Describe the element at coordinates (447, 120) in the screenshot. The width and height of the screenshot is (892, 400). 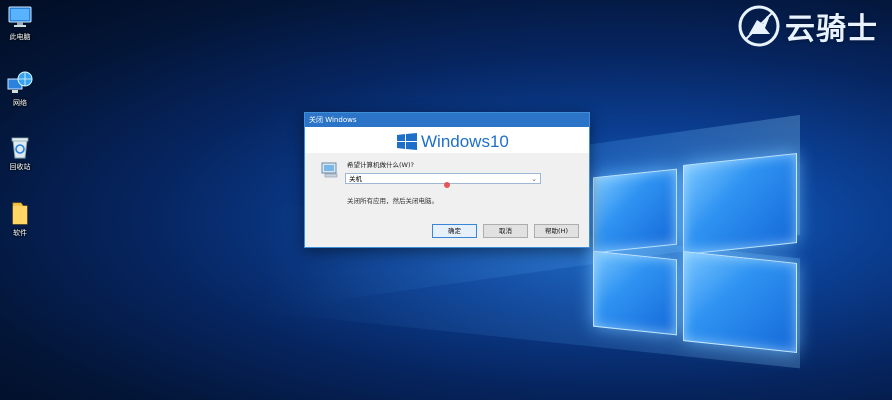
I see `dialog-title: 关闭 Windows` at that location.